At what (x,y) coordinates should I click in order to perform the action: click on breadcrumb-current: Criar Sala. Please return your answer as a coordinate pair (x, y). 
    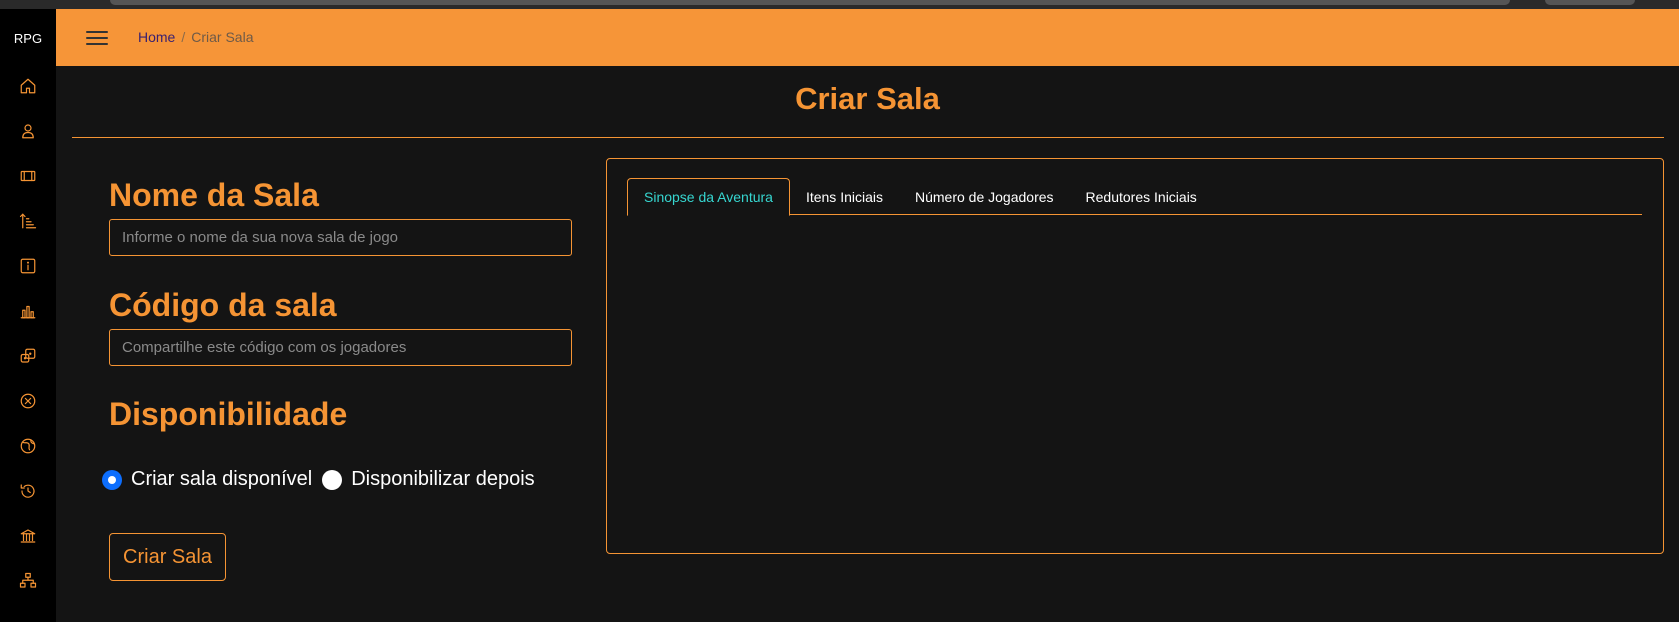
    Looking at the image, I should click on (222, 37).